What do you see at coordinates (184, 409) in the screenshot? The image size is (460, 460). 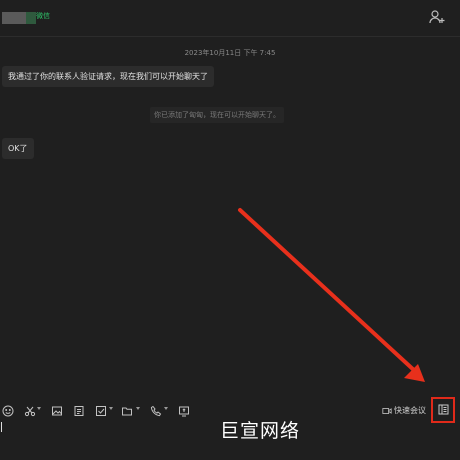 I see `screen-share-icon` at bounding box center [184, 409].